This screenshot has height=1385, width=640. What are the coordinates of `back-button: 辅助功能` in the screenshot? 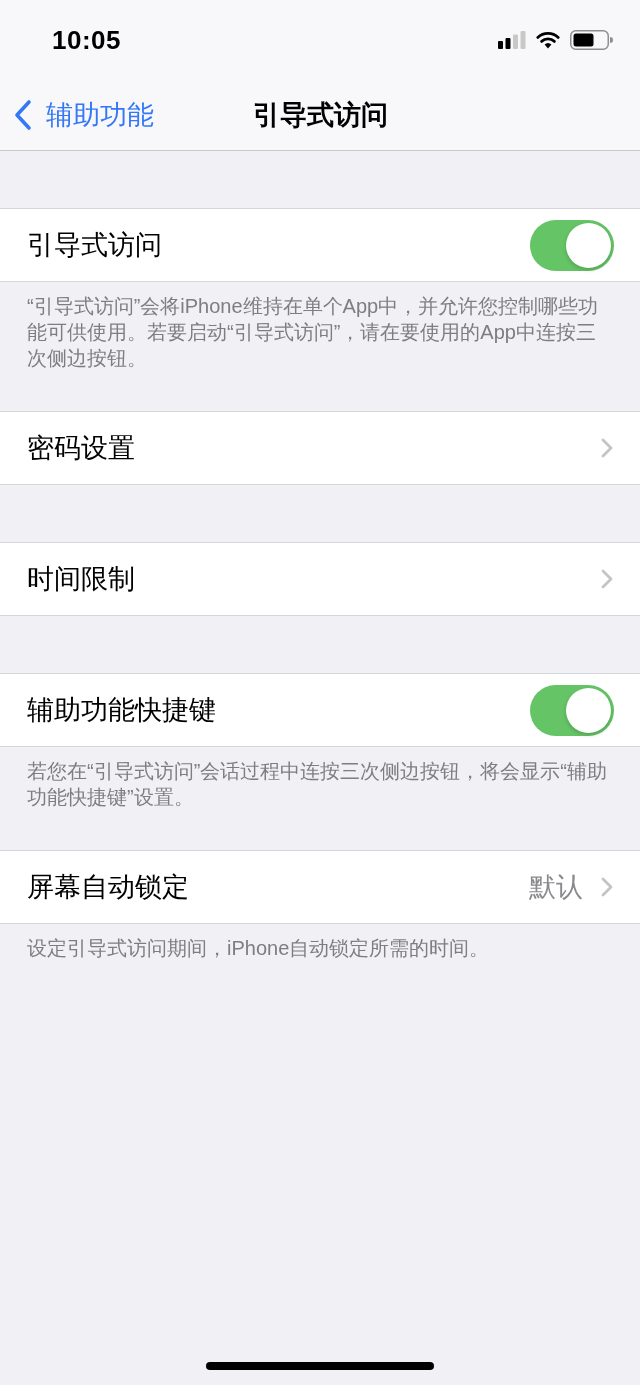 It's located at (84, 114).